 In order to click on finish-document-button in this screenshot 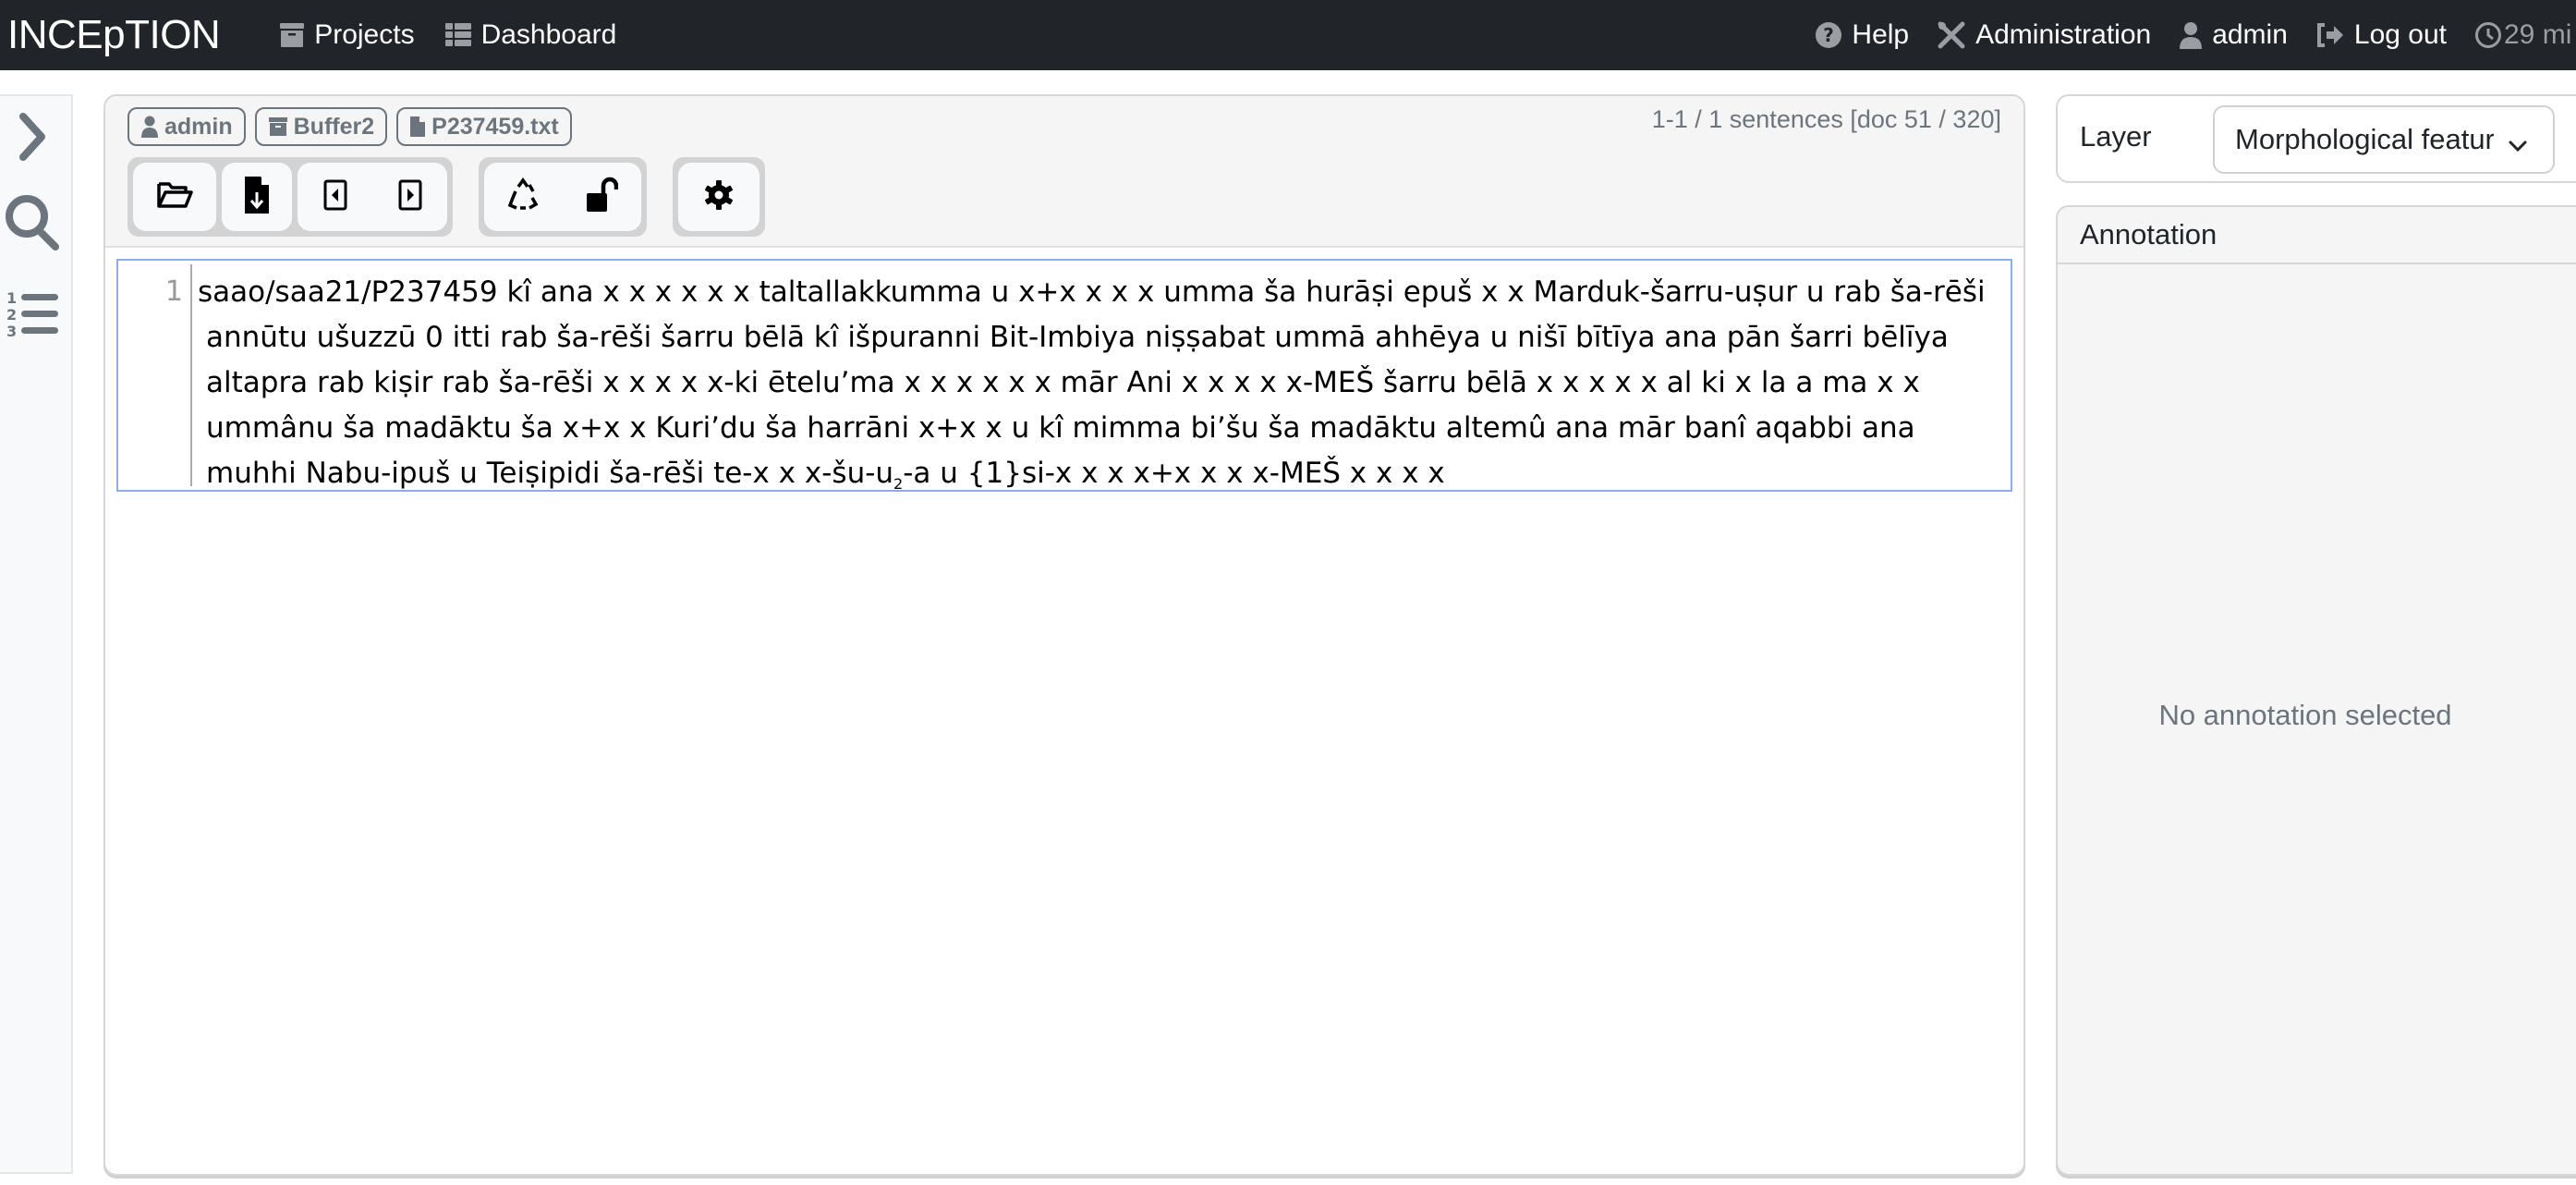, I will do `click(602, 198)`.